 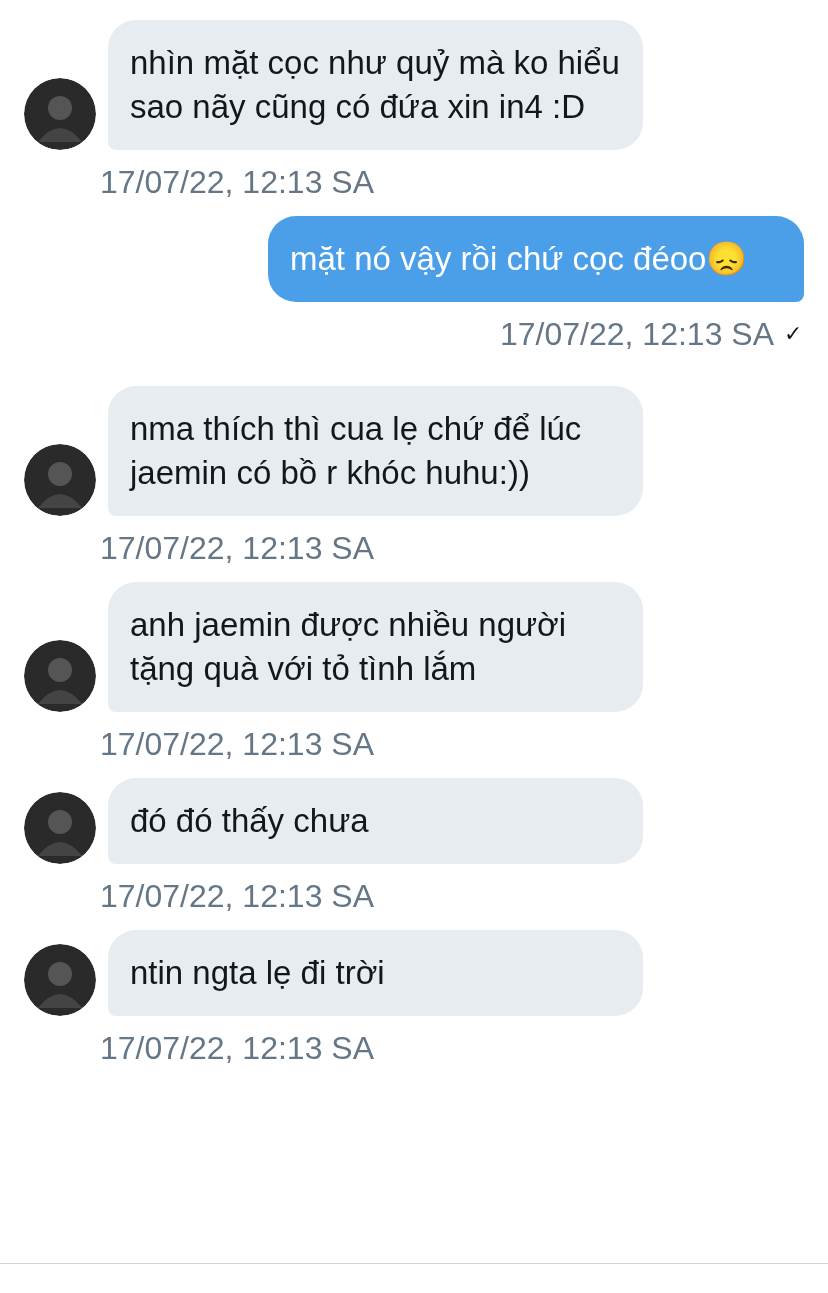 What do you see at coordinates (536, 259) in the screenshot?
I see `message-bubble: mặt nó vậy rồi chứ cọc đéoo😞` at bounding box center [536, 259].